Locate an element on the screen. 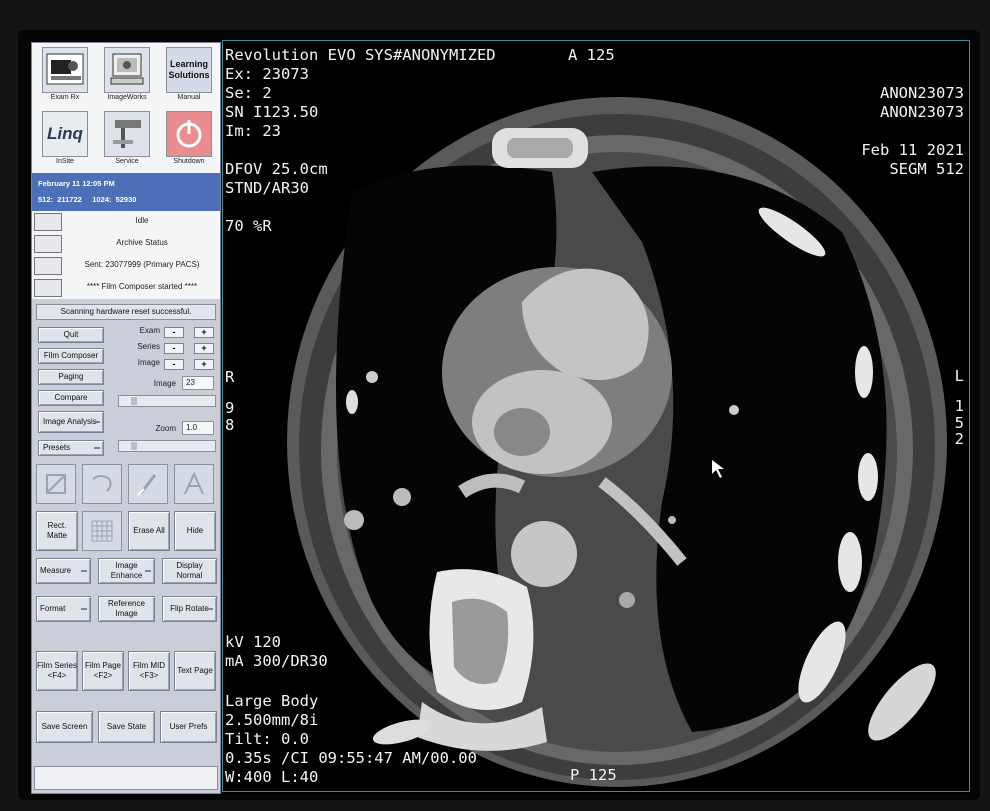  erase-all-button: Erase All is located at coordinates (149, 531).